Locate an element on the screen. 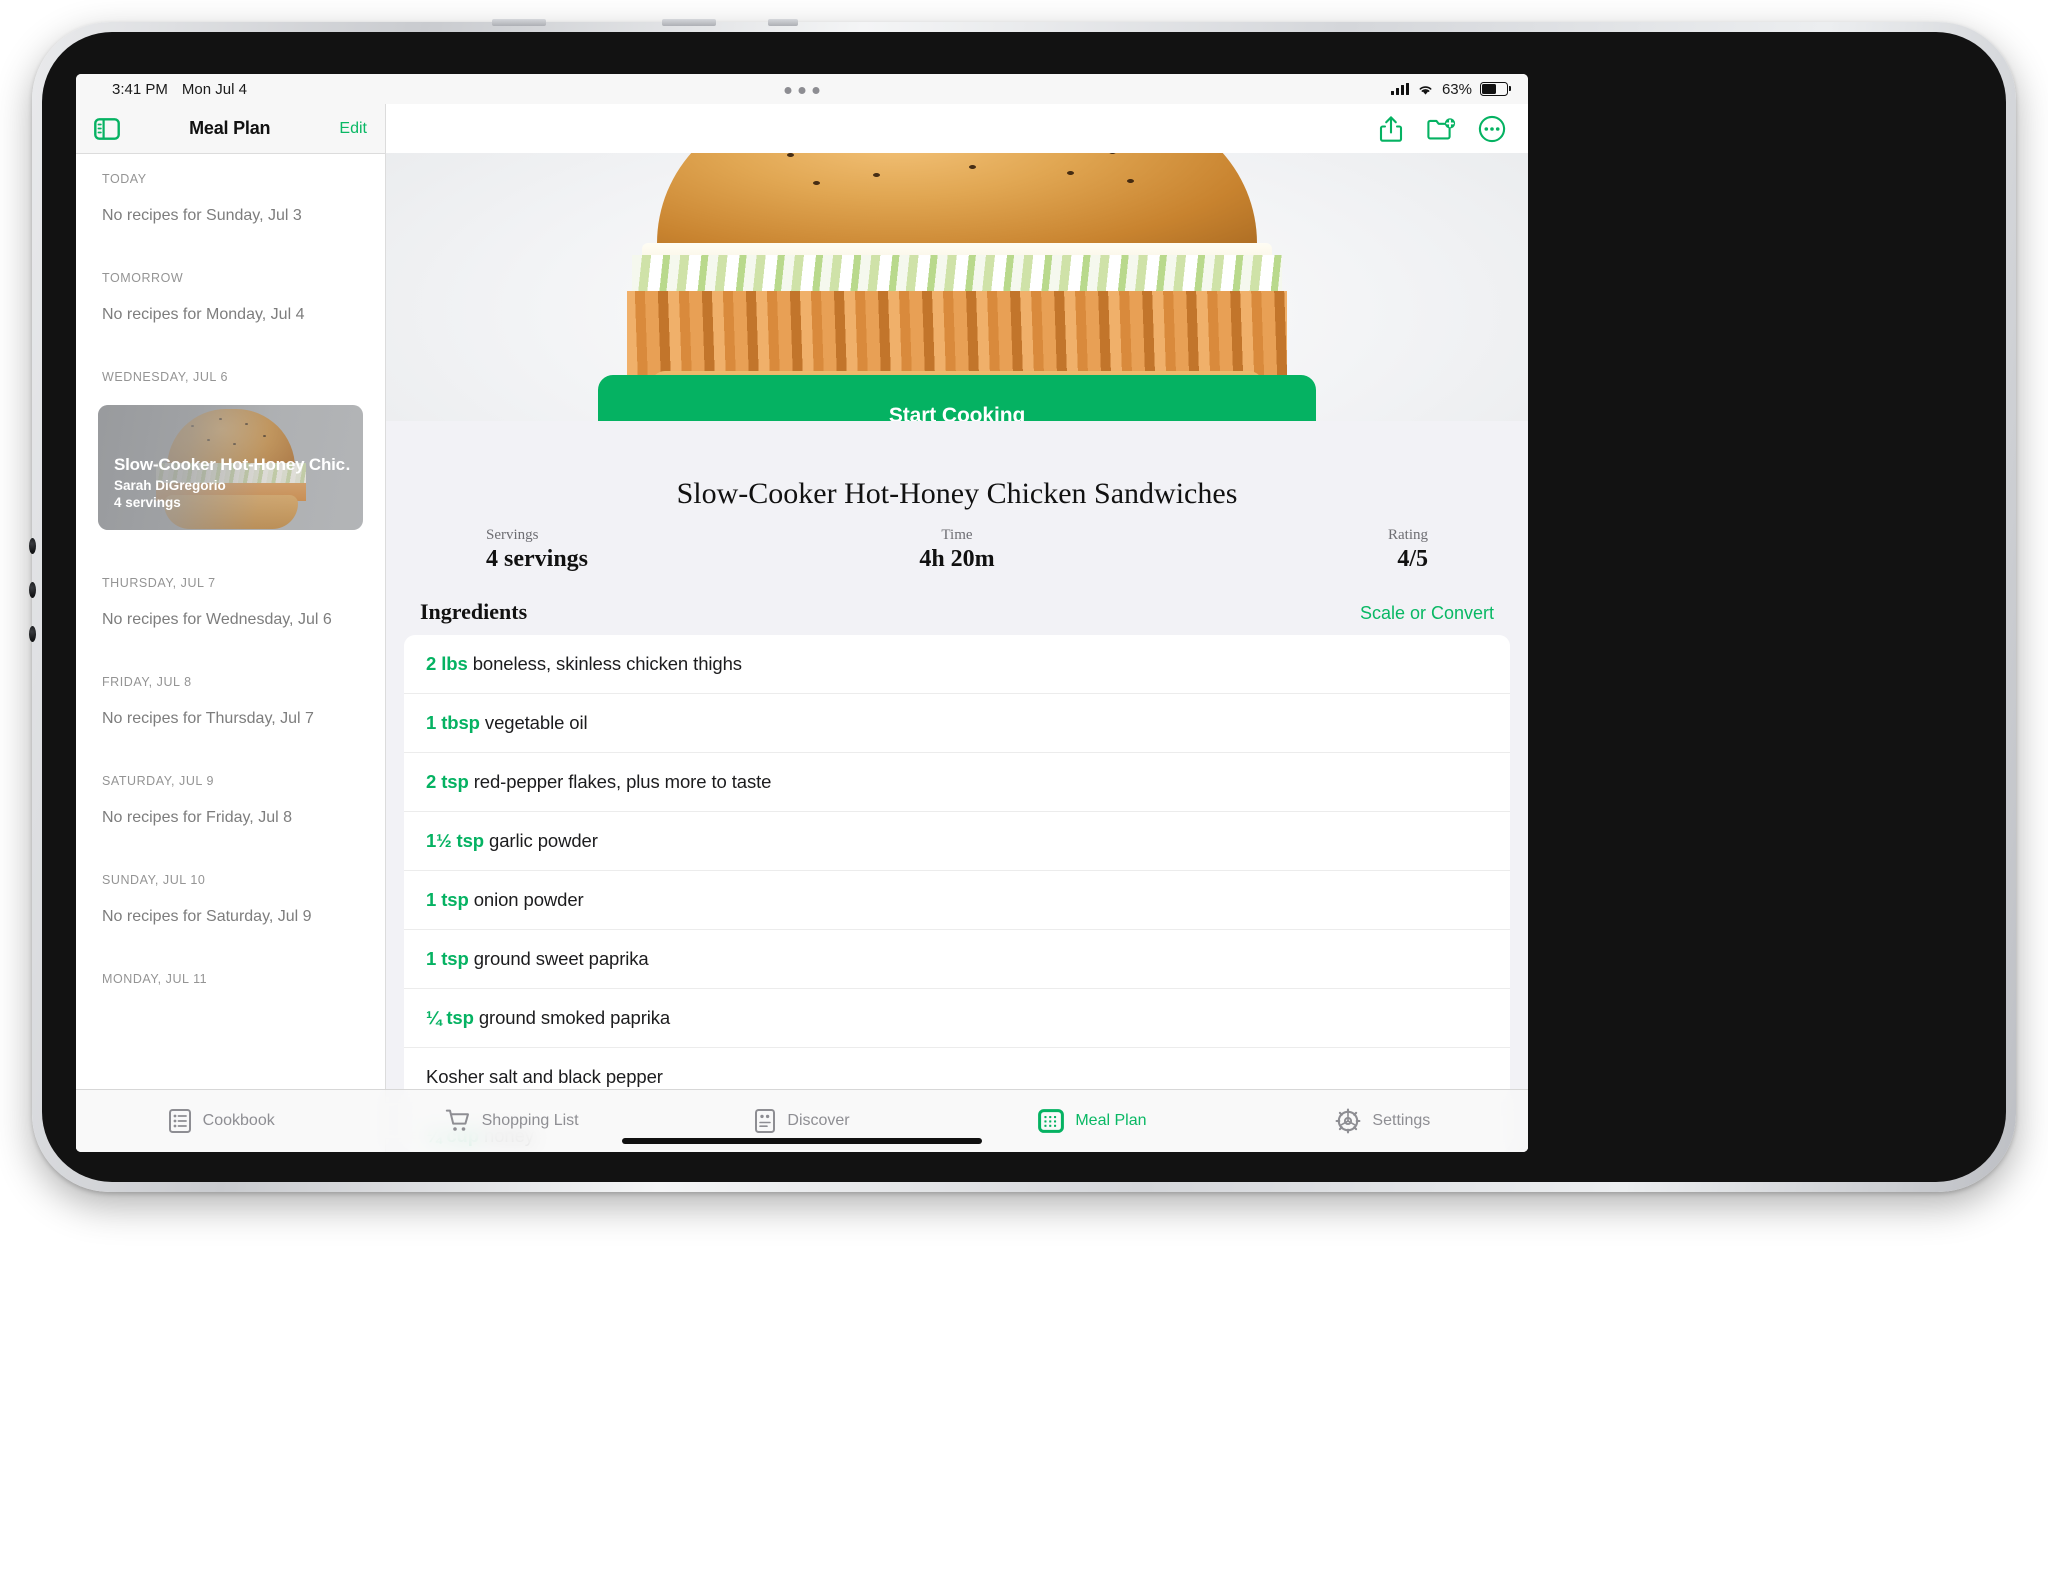  gear-icon is located at coordinates (1348, 1121).